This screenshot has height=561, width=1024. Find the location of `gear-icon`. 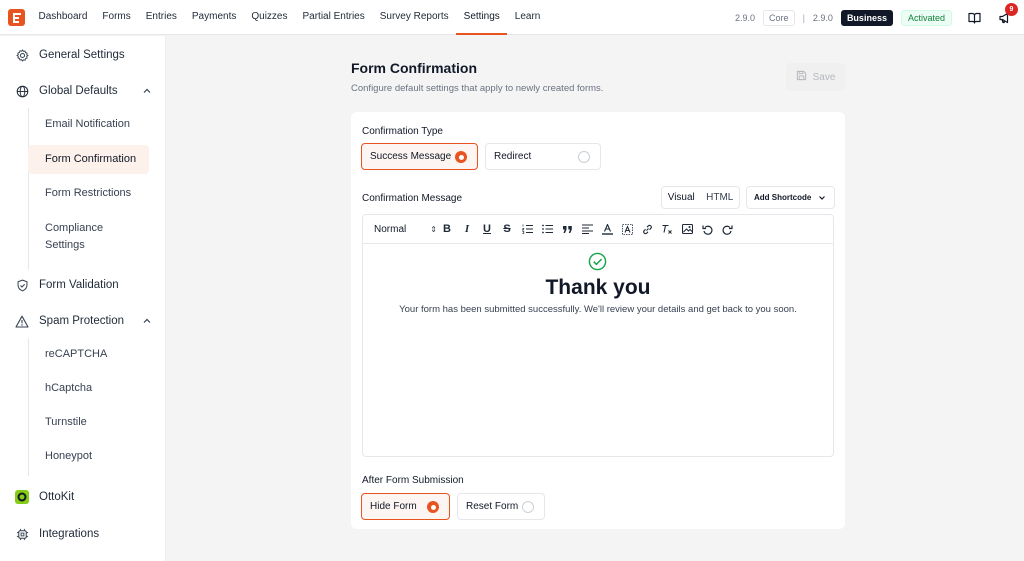

gear-icon is located at coordinates (22, 55).